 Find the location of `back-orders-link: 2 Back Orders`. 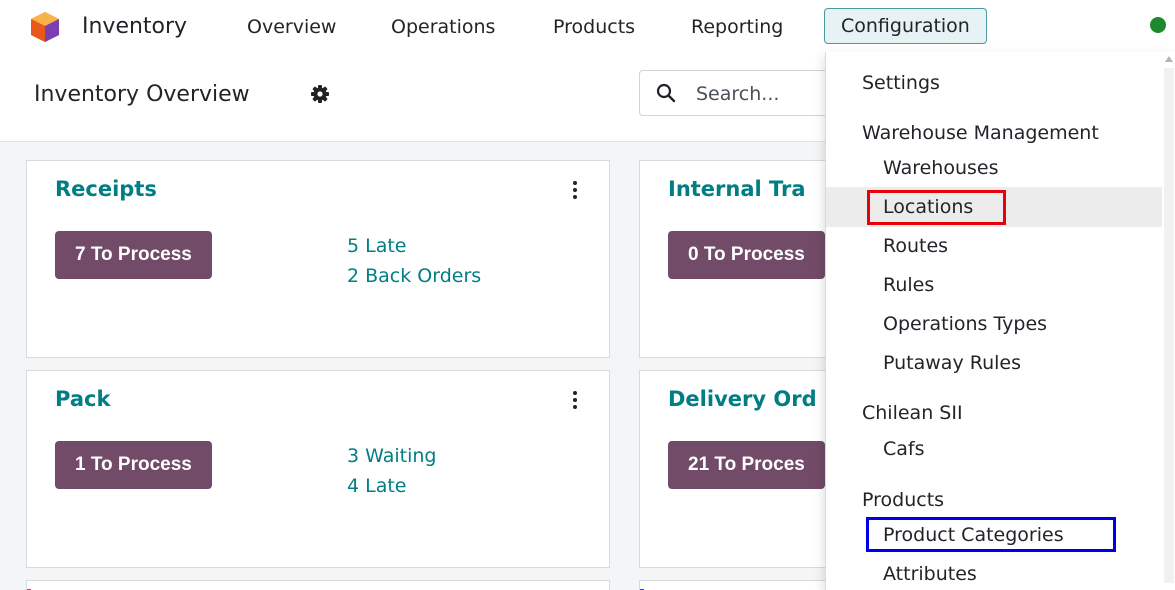

back-orders-link: 2 Back Orders is located at coordinates (414, 276).